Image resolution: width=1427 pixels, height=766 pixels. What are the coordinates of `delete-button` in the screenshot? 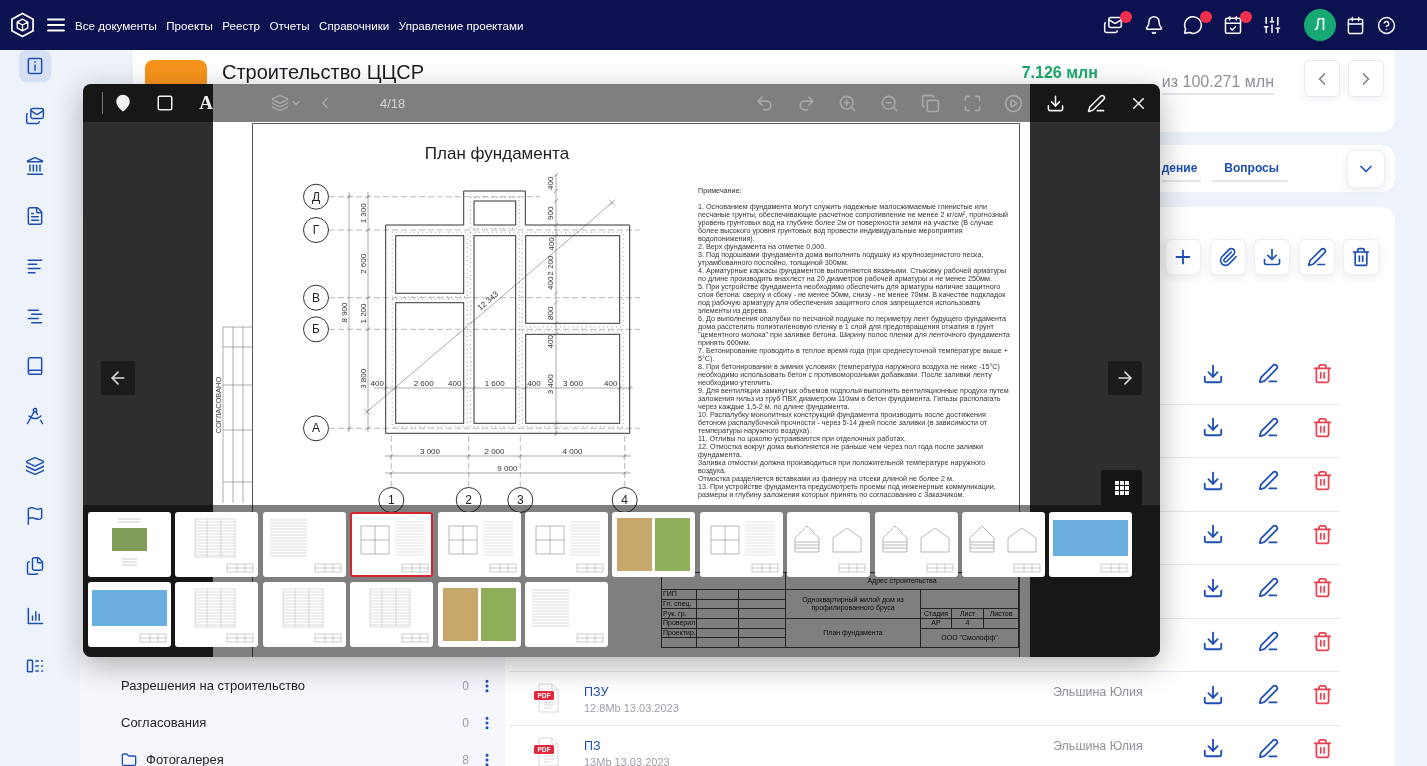 It's located at (1361, 257).